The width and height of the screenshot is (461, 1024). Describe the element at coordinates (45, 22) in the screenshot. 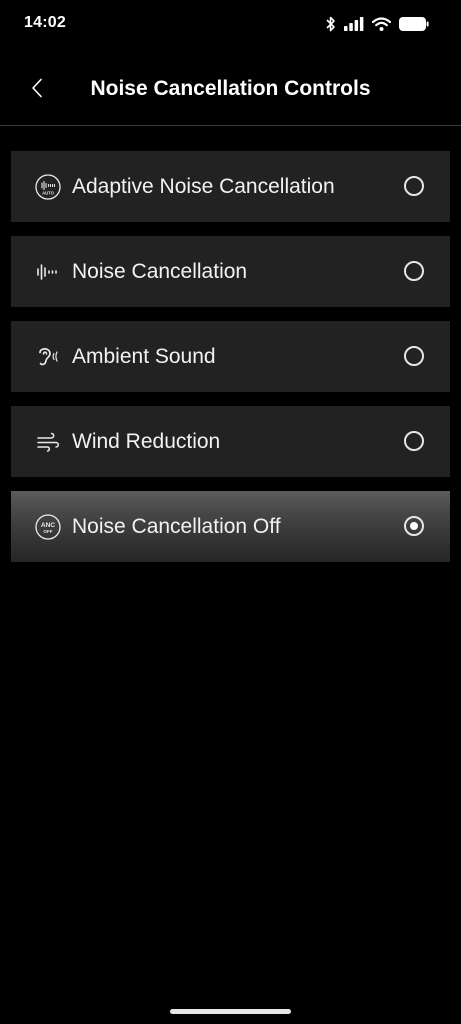

I see `status-time: 14:02` at that location.